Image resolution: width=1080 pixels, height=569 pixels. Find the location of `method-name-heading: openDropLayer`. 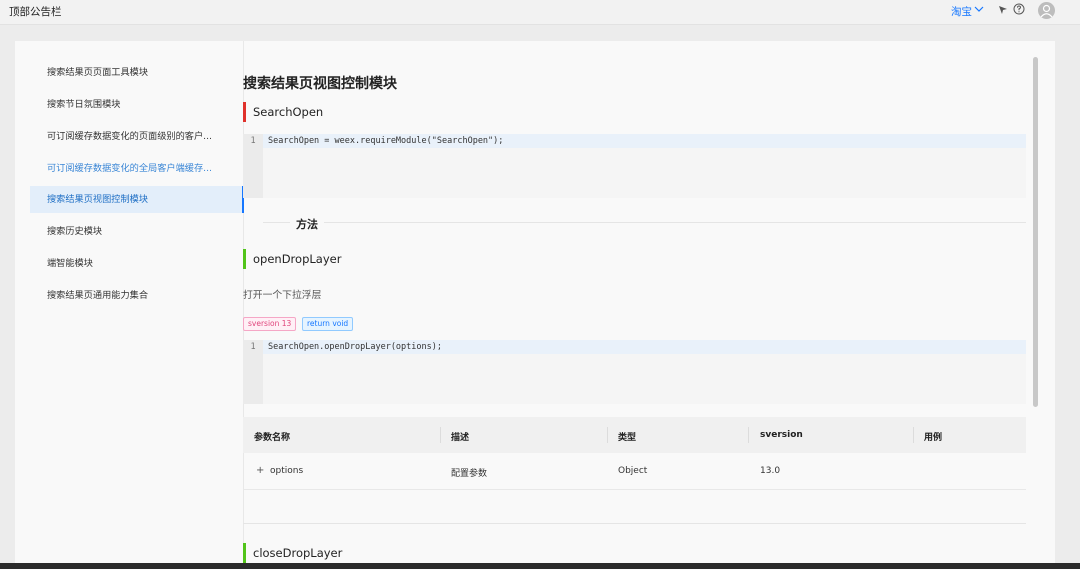

method-name-heading: openDropLayer is located at coordinates (292, 259).